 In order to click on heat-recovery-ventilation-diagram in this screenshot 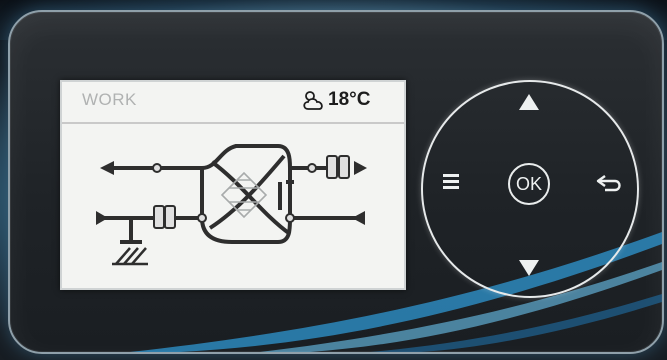, I will do `click(231, 205)`.